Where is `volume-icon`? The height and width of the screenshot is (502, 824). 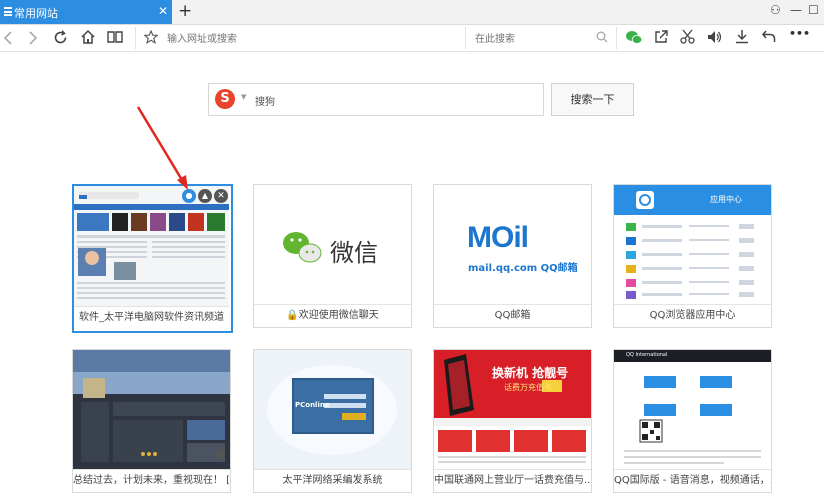
volume-icon is located at coordinates (714, 37).